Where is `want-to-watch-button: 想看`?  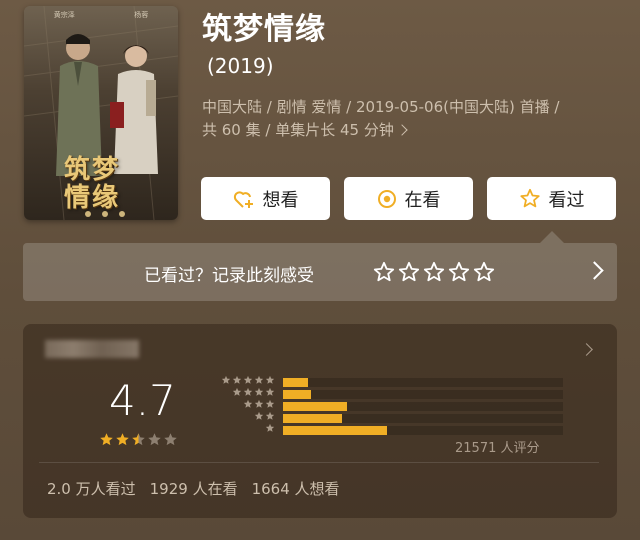
want-to-watch-button: 想看 is located at coordinates (265, 198).